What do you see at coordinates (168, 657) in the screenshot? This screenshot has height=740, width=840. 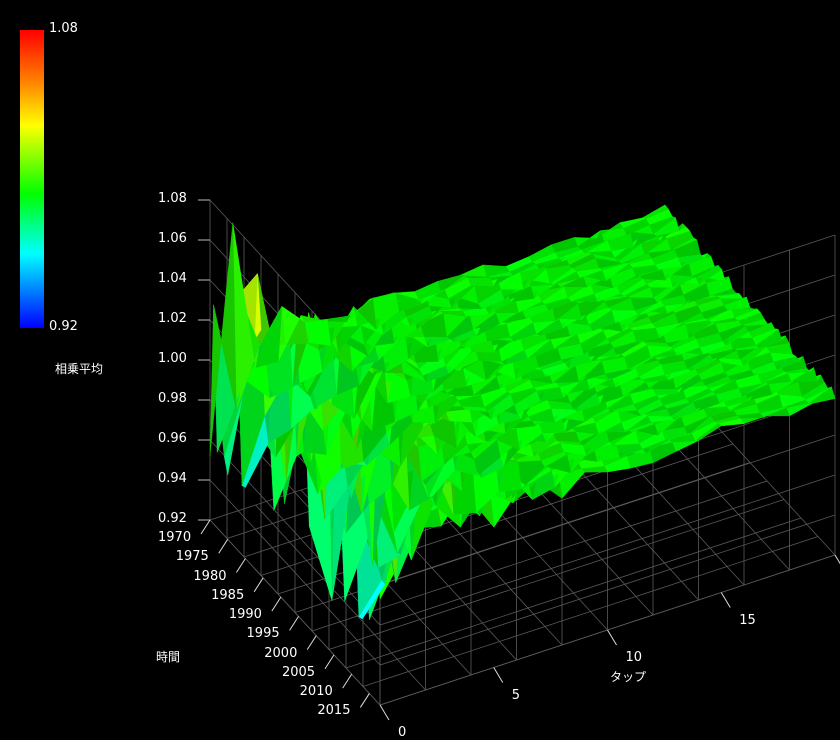 I see `time-axis-title: 時間` at bounding box center [168, 657].